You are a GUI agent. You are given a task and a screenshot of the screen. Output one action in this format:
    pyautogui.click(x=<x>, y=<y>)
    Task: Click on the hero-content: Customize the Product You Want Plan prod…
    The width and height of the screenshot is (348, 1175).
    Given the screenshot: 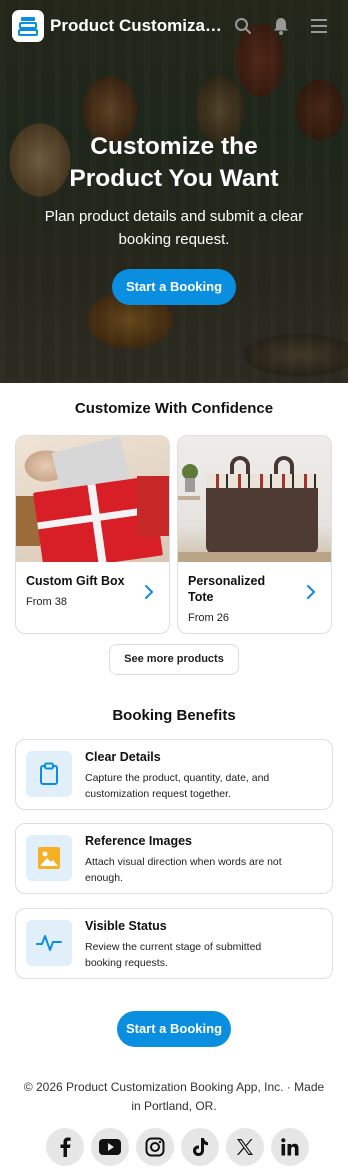 What is the action you would take?
    pyautogui.click(x=174, y=218)
    